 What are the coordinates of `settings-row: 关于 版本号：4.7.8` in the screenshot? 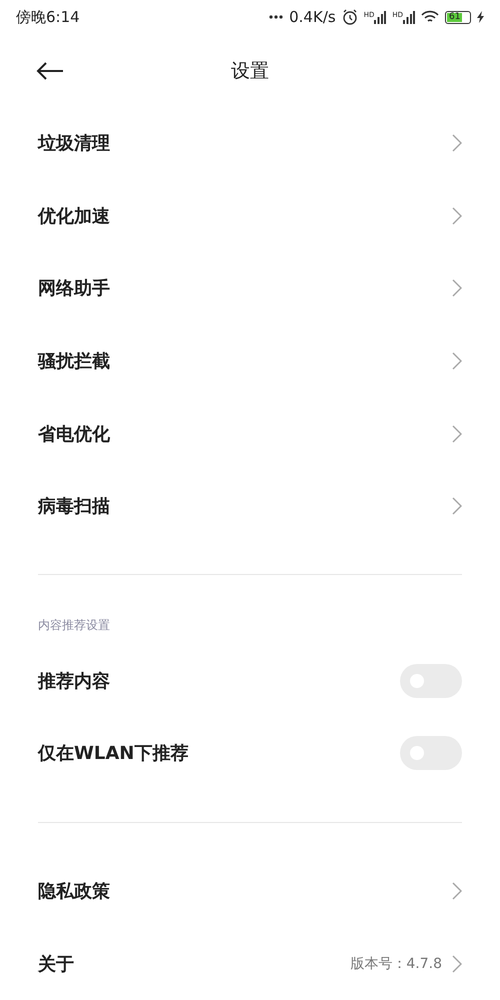 It's located at (250, 963).